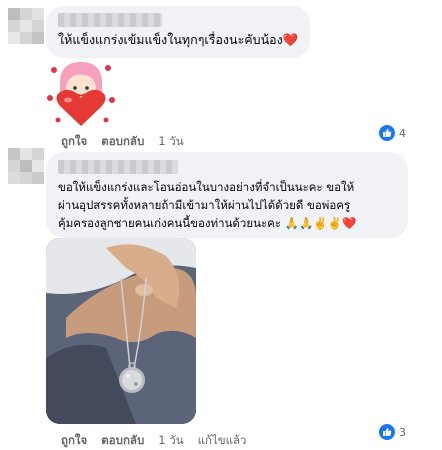  What do you see at coordinates (402, 432) in the screenshot?
I see `reaction-count: 3` at bounding box center [402, 432].